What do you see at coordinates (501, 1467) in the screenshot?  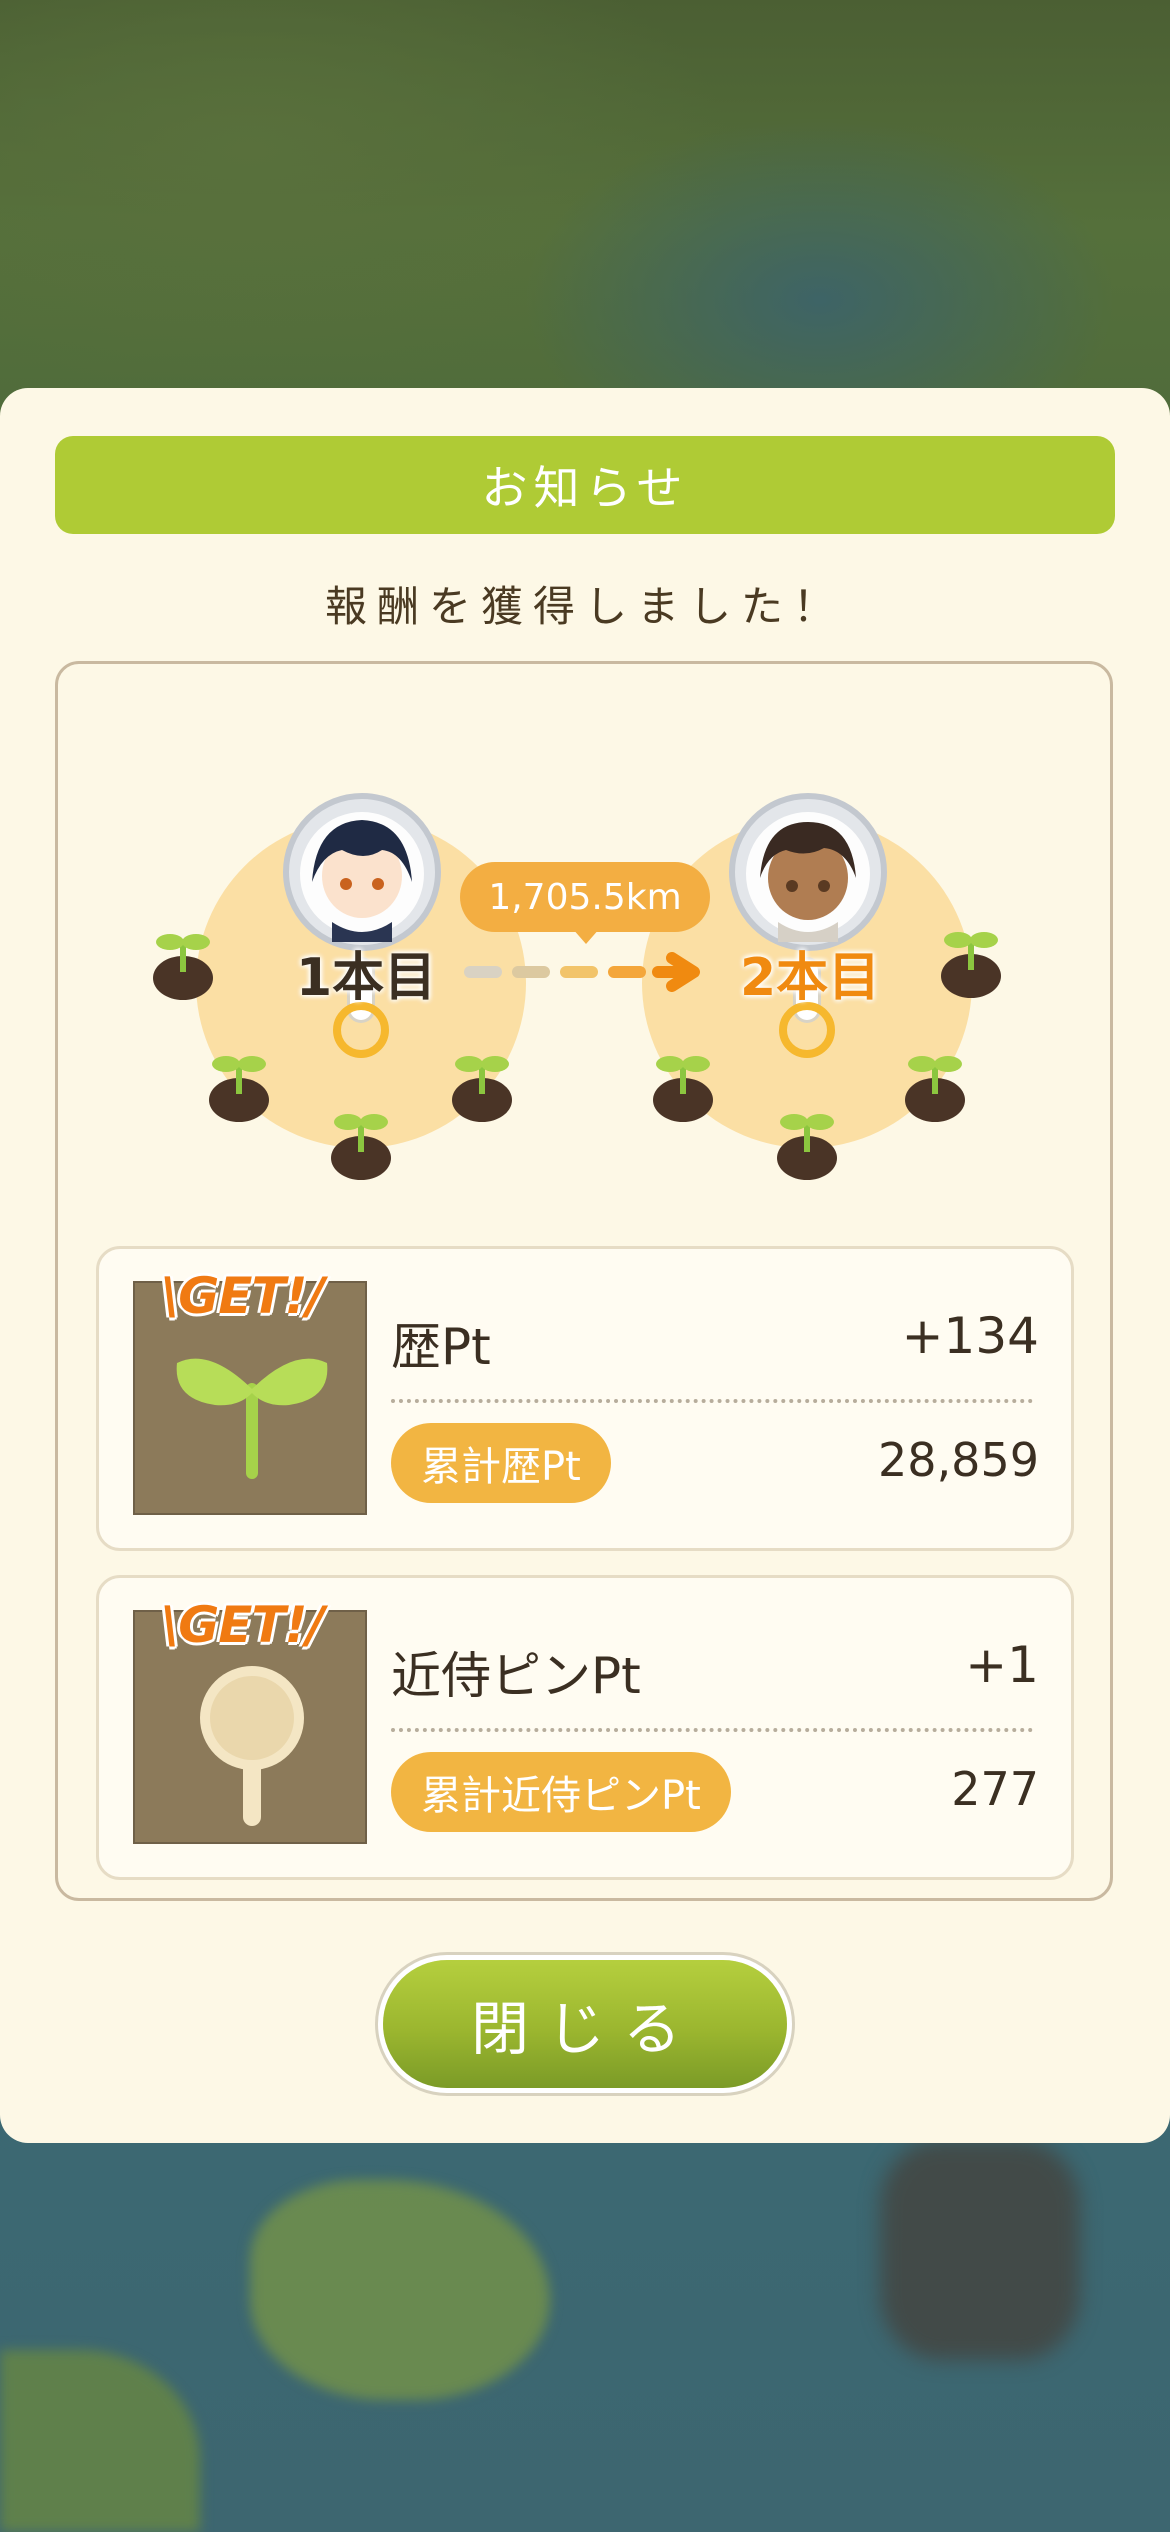 I see `total-label: 累計歴Pt` at bounding box center [501, 1467].